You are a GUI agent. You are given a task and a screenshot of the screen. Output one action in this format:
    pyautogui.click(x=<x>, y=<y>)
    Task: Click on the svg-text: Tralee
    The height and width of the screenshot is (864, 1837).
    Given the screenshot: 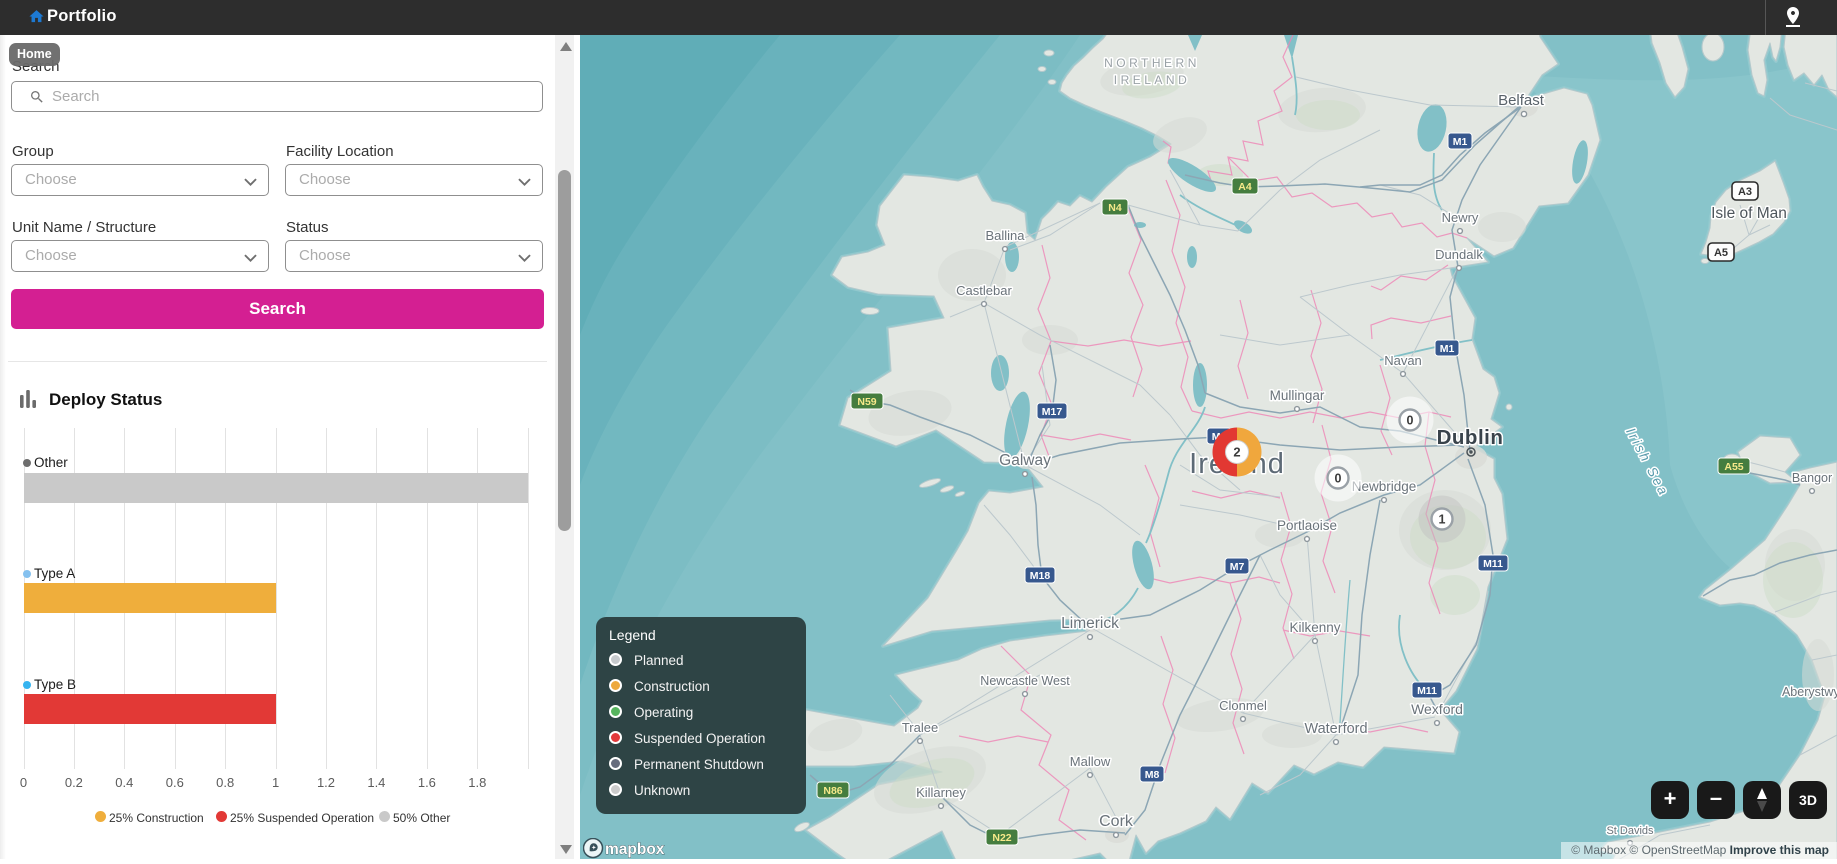 What is the action you would take?
    pyautogui.click(x=920, y=727)
    